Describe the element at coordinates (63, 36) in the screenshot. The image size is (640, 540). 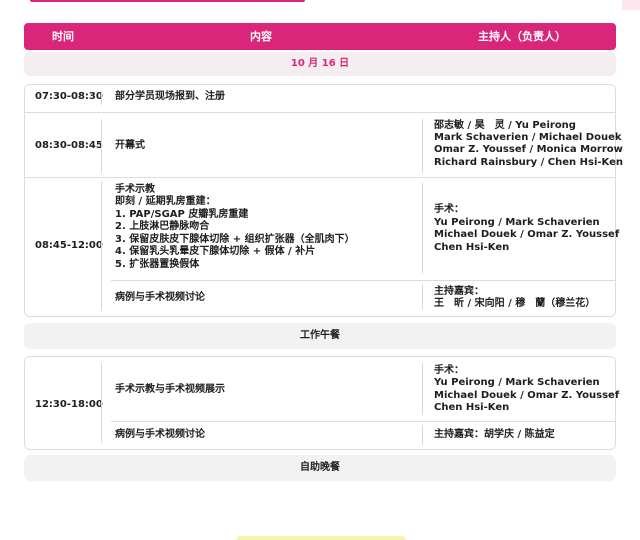
I see `header-time: 时间` at that location.